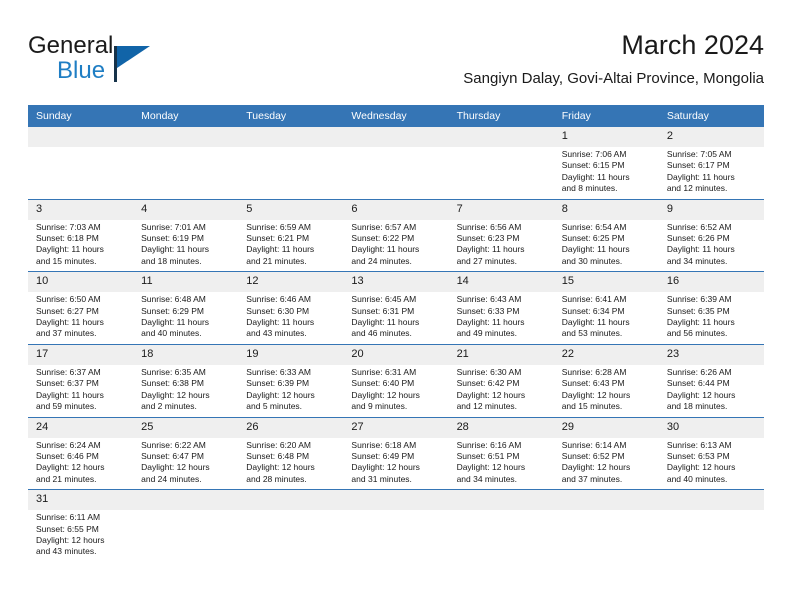 This screenshot has height=612, width=792. Describe the element at coordinates (501, 427) in the screenshot. I see `day-number: 28` at that location.